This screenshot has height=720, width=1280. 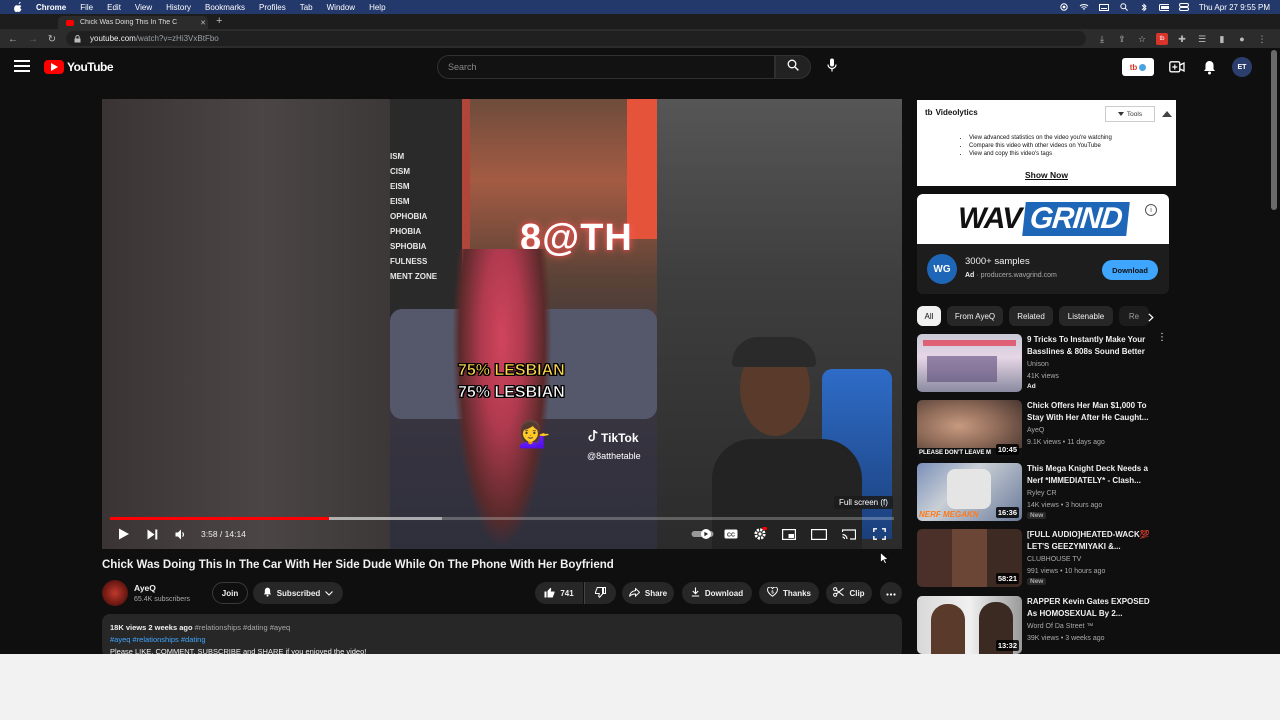 What do you see at coordinates (341, 7) in the screenshot?
I see `menu-window: Window` at bounding box center [341, 7].